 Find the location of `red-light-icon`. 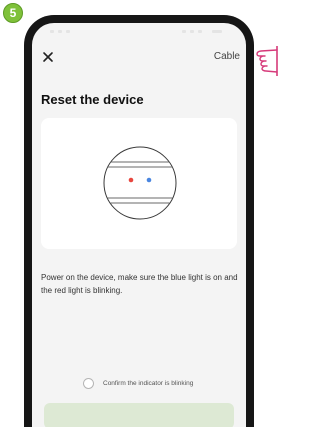

red-light-icon is located at coordinates (131, 180).